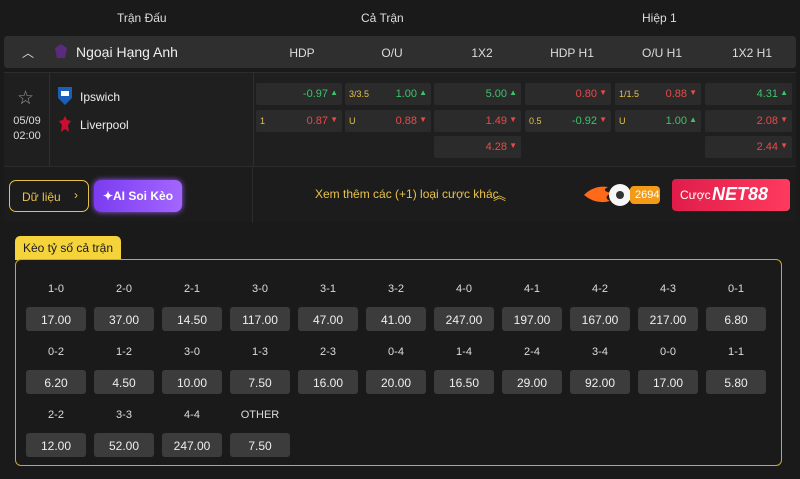 This screenshot has height=479, width=800. I want to click on odd-hdp-home: -0.97 ▲, so click(299, 94).